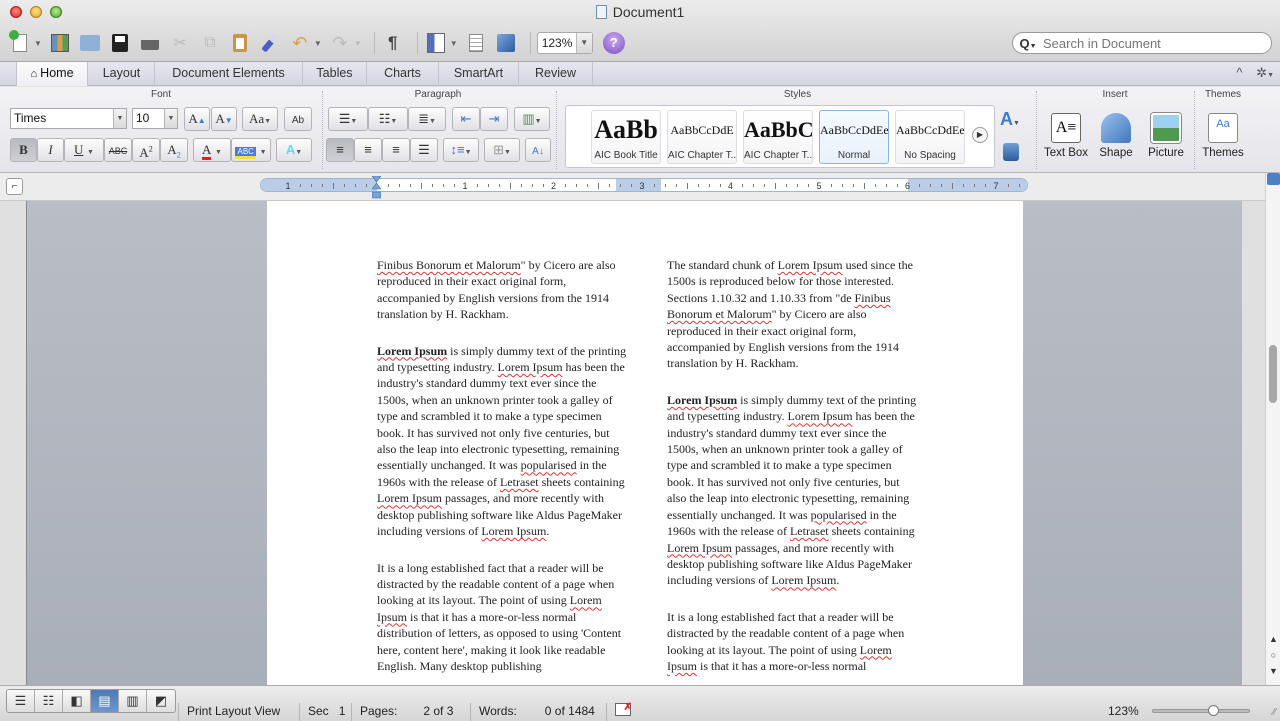 The width and height of the screenshot is (1280, 721). Describe the element at coordinates (260, 119) in the screenshot. I see `change-case-button: Aa▼` at that location.